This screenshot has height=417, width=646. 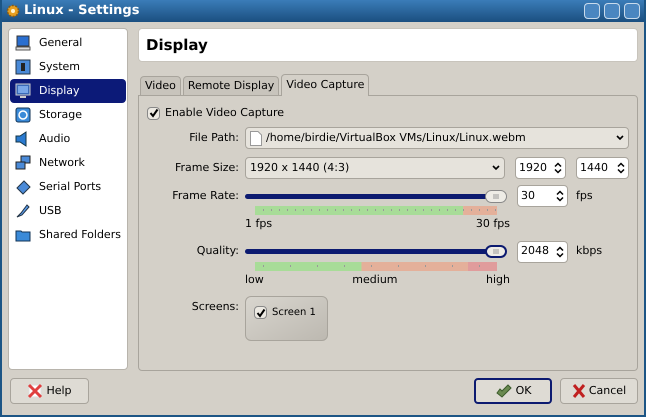 I want to click on sidebar-item: General, so click(x=68, y=43).